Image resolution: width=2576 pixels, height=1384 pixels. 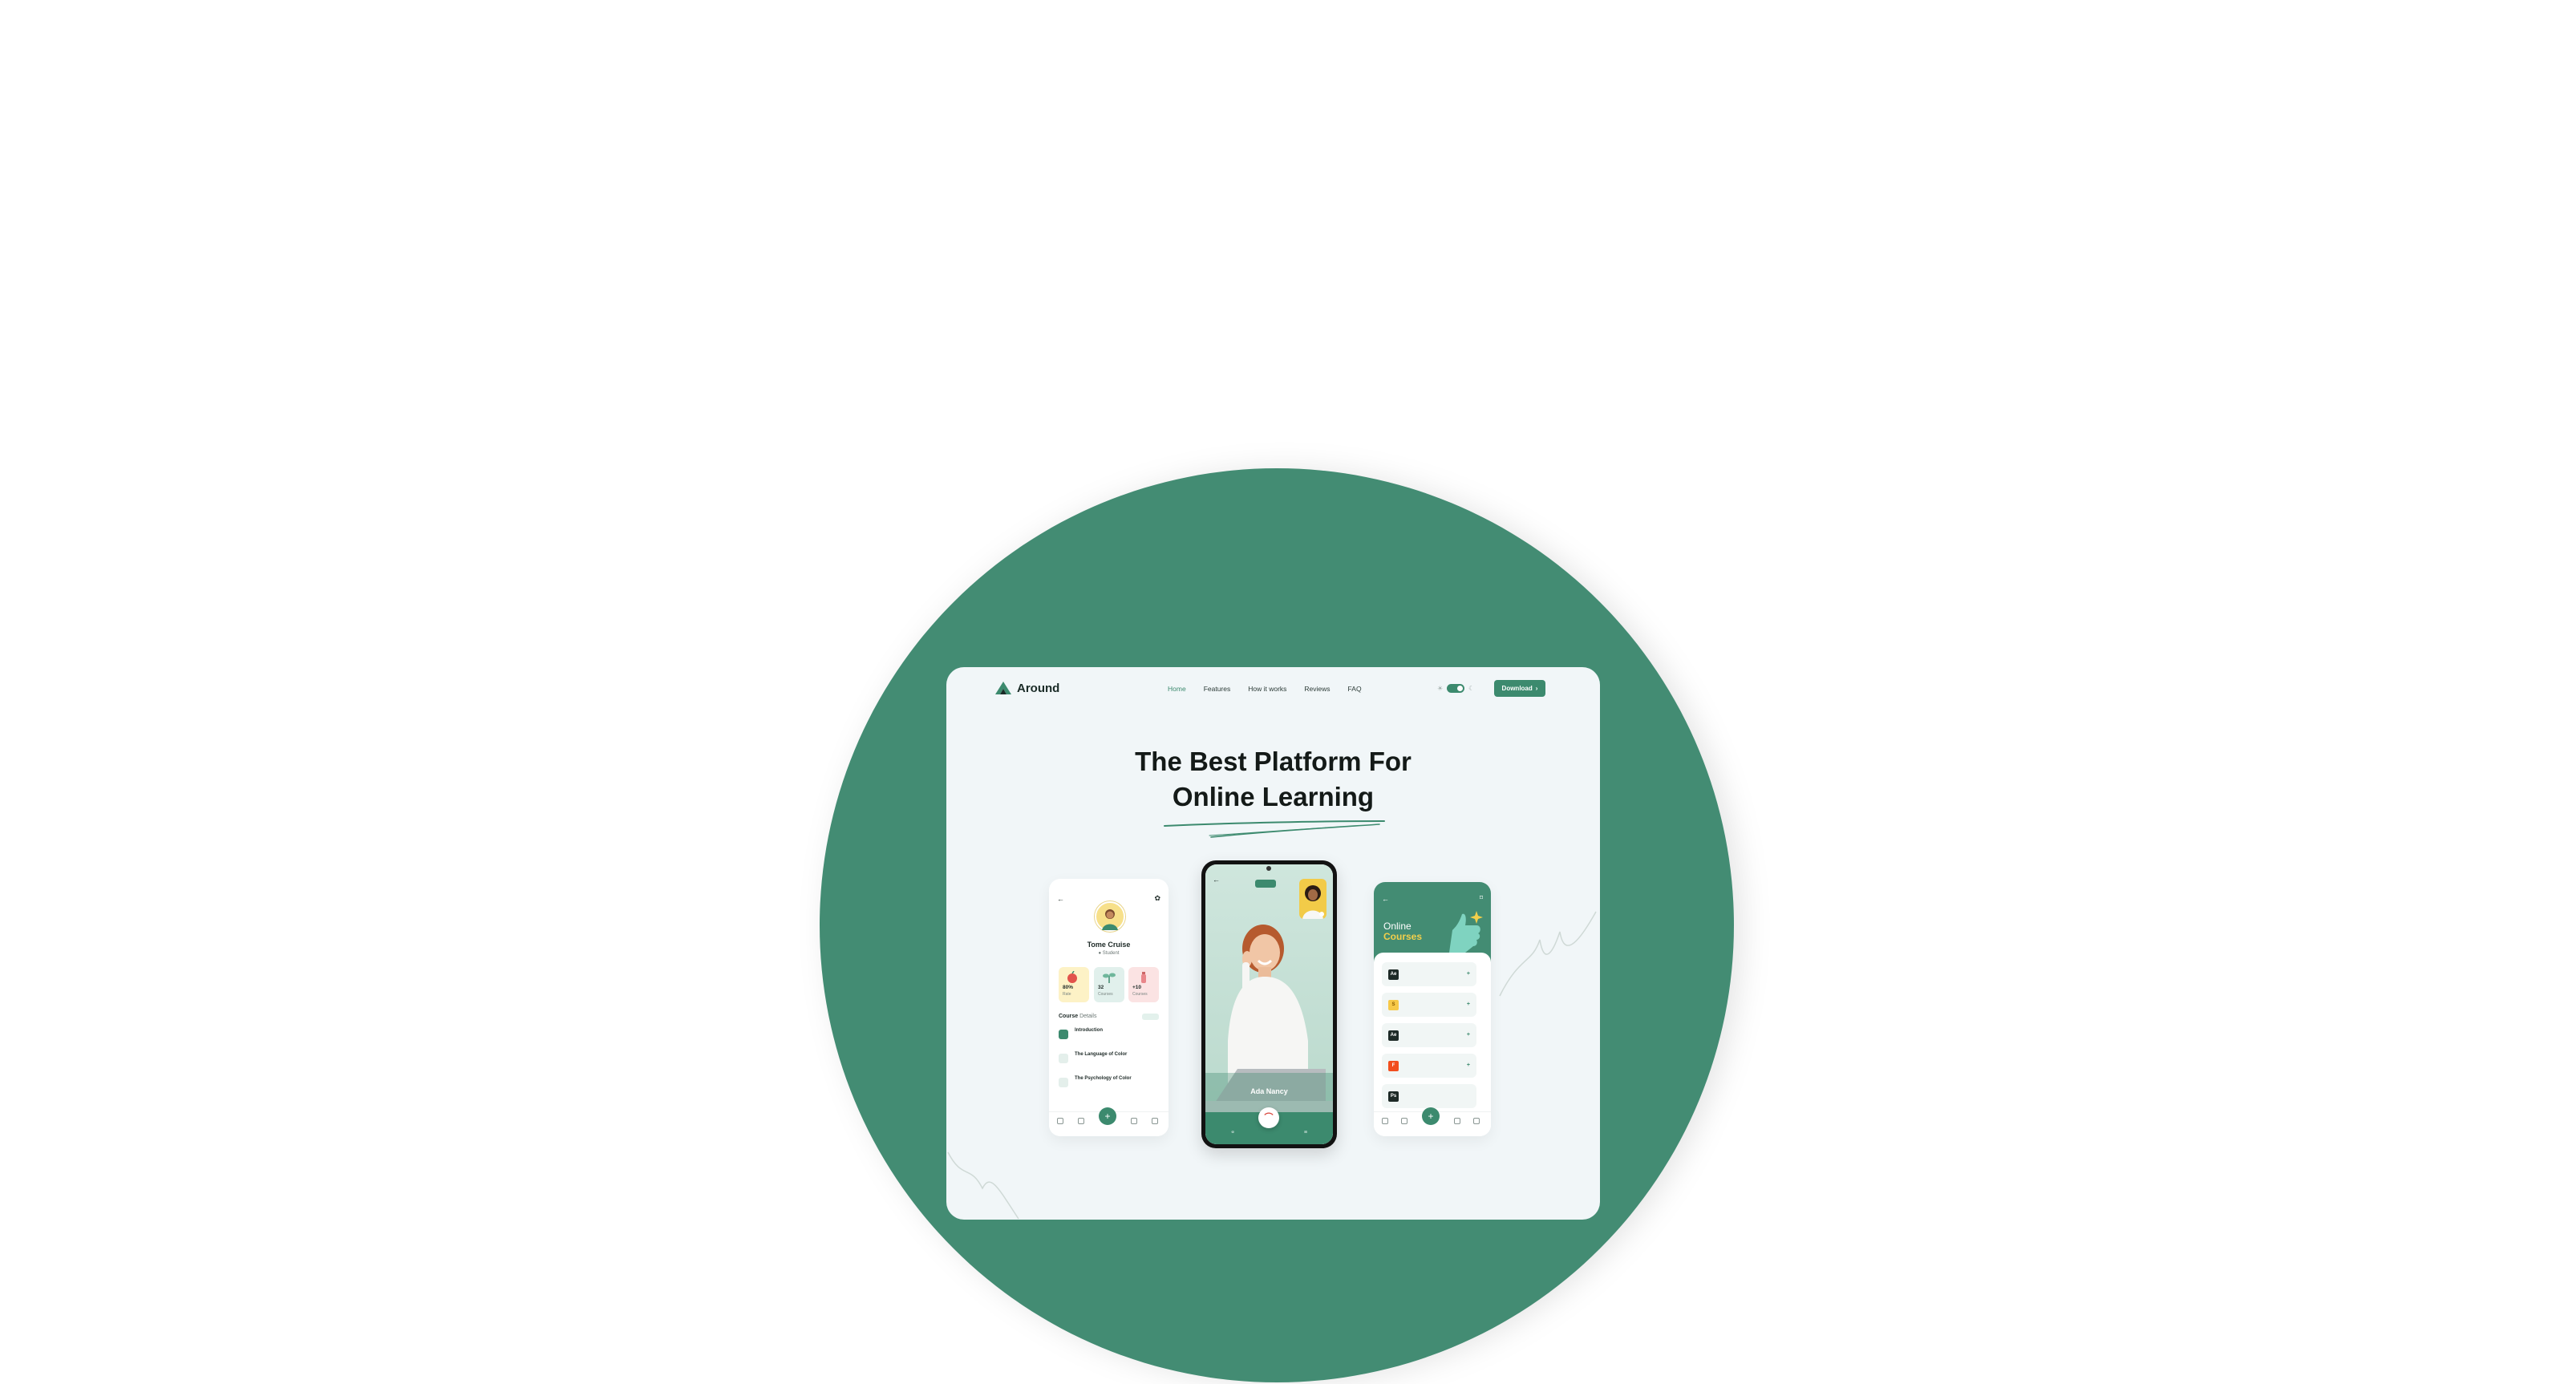 What do you see at coordinates (1109, 1037) in the screenshot?
I see `lesson-item: Introduction` at bounding box center [1109, 1037].